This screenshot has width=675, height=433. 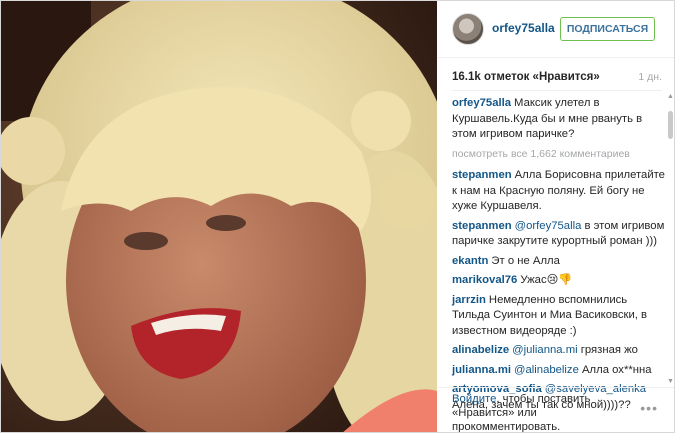 I want to click on comment-username: ekantn, so click(x=470, y=261).